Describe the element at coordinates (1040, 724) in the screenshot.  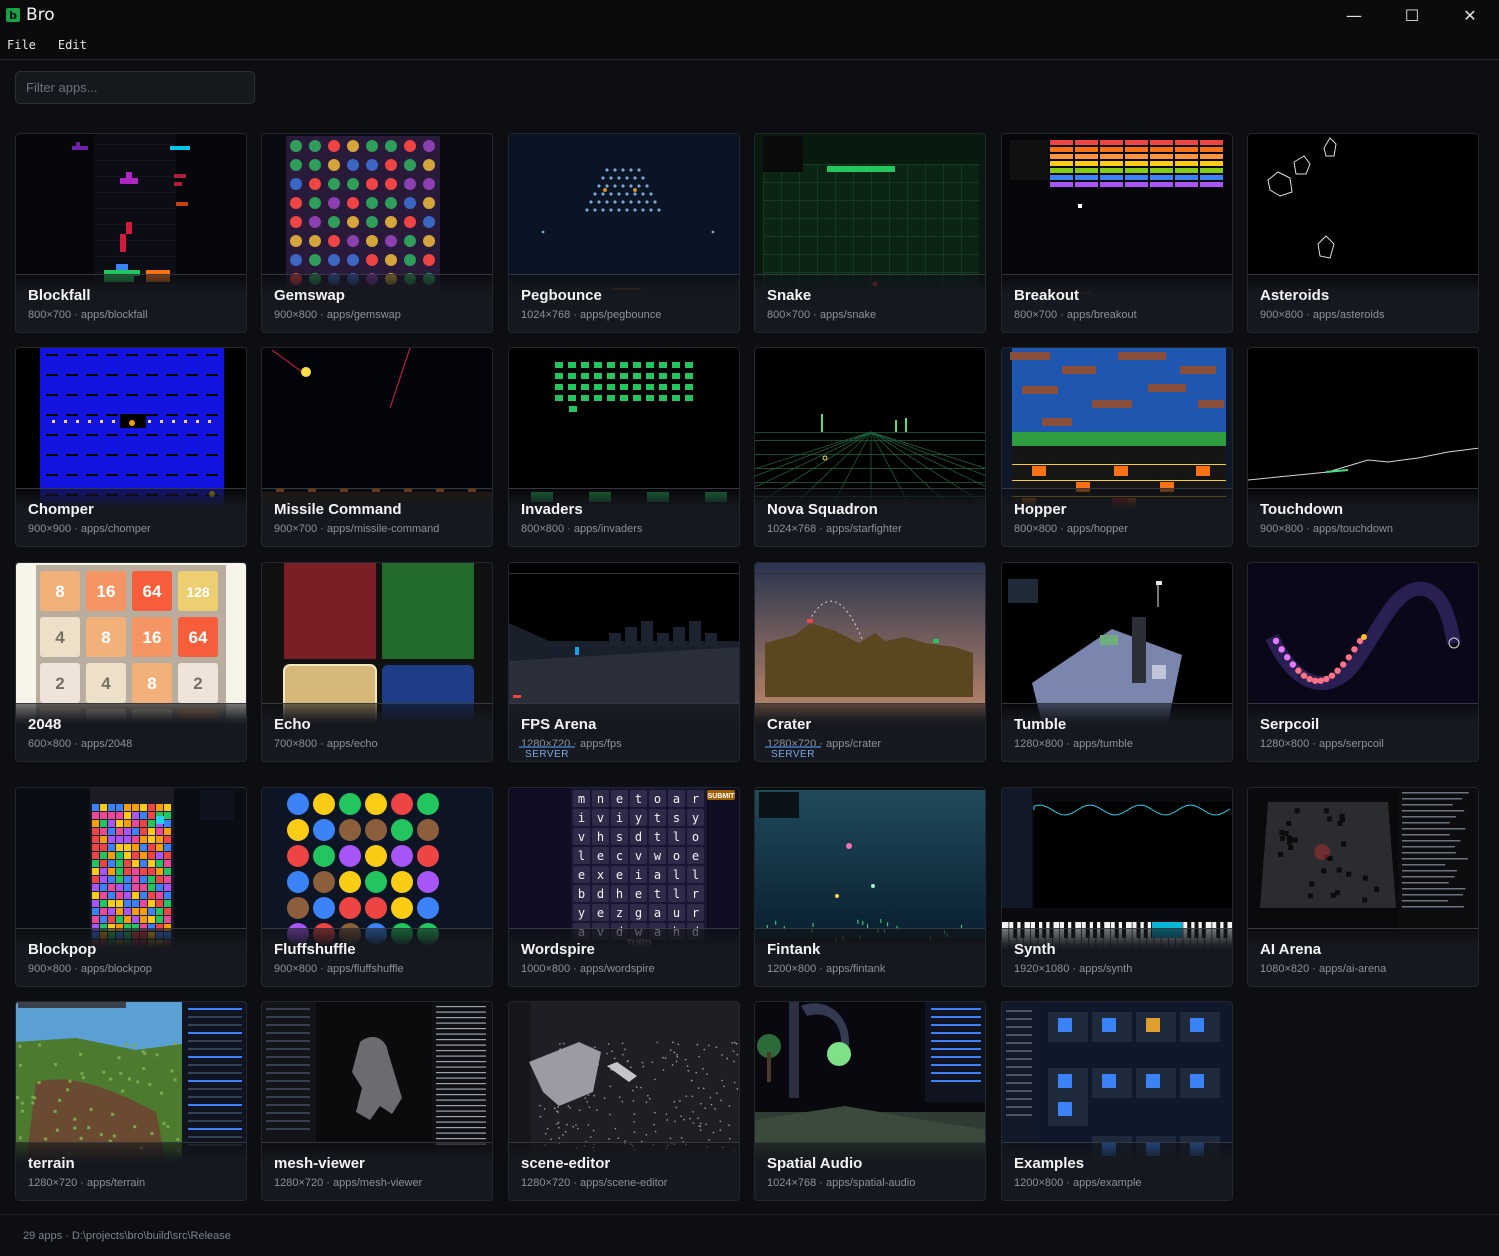
I see `app-name: Tumble` at that location.